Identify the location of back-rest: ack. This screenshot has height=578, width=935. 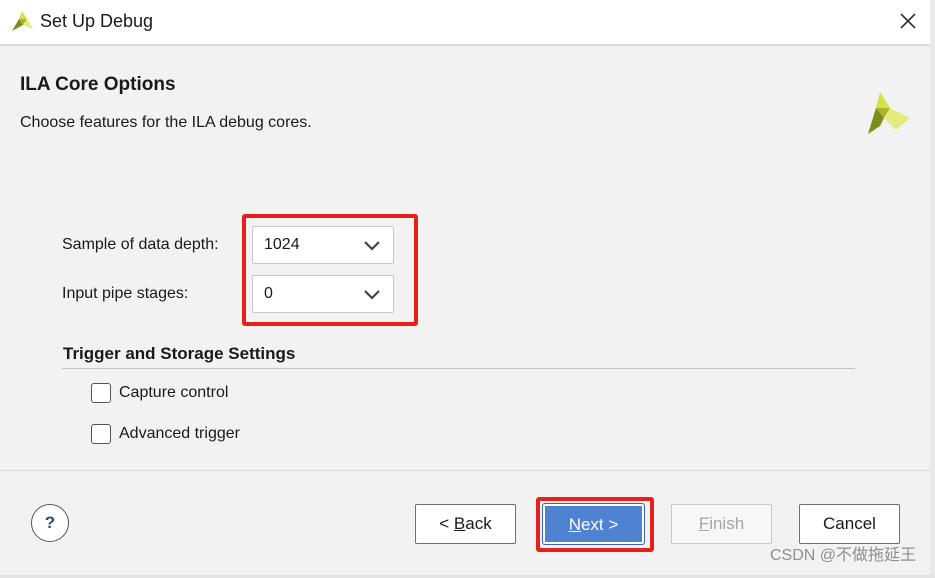
(478, 523).